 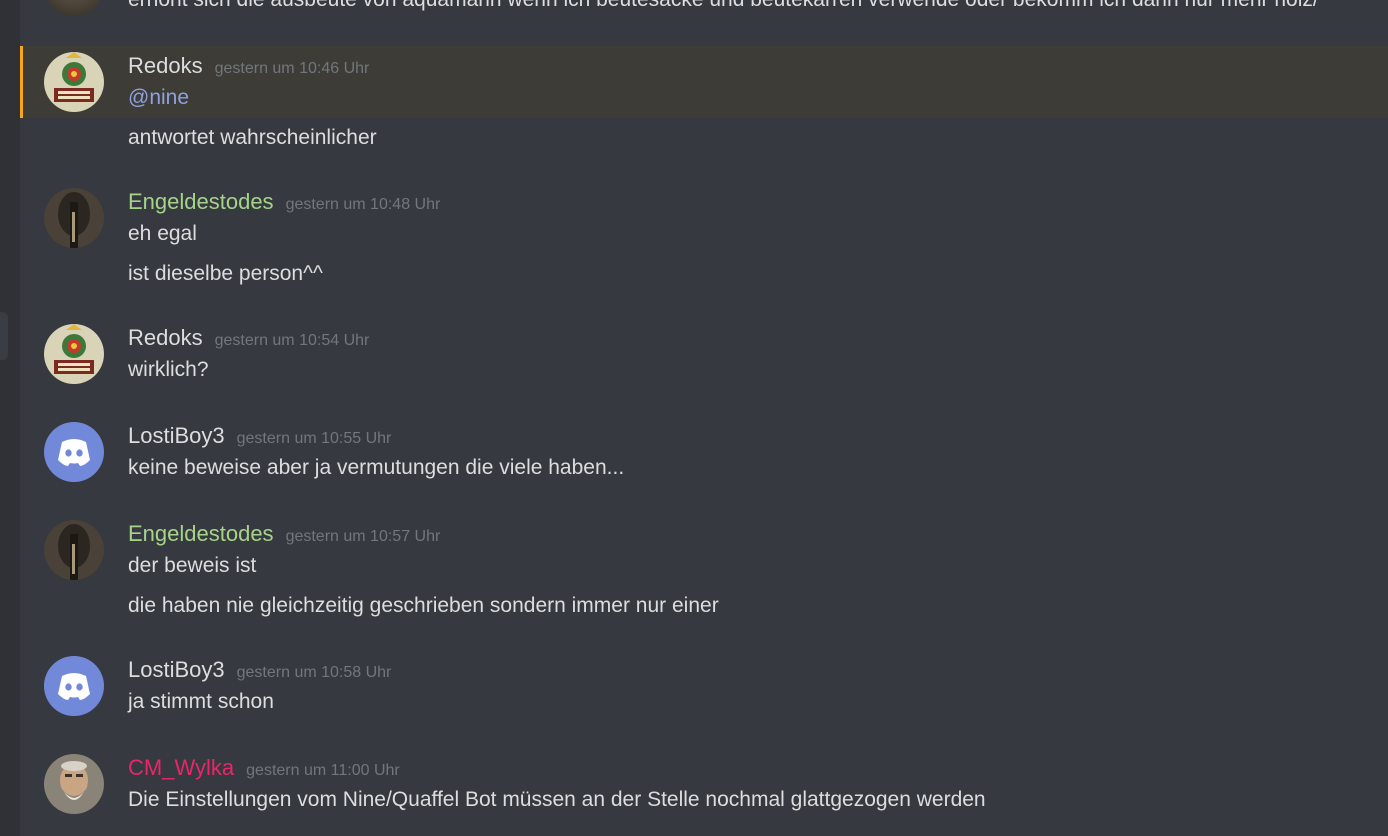 I want to click on message-header: Redoks gestern um 10:54 Uhr, so click(x=248, y=339).